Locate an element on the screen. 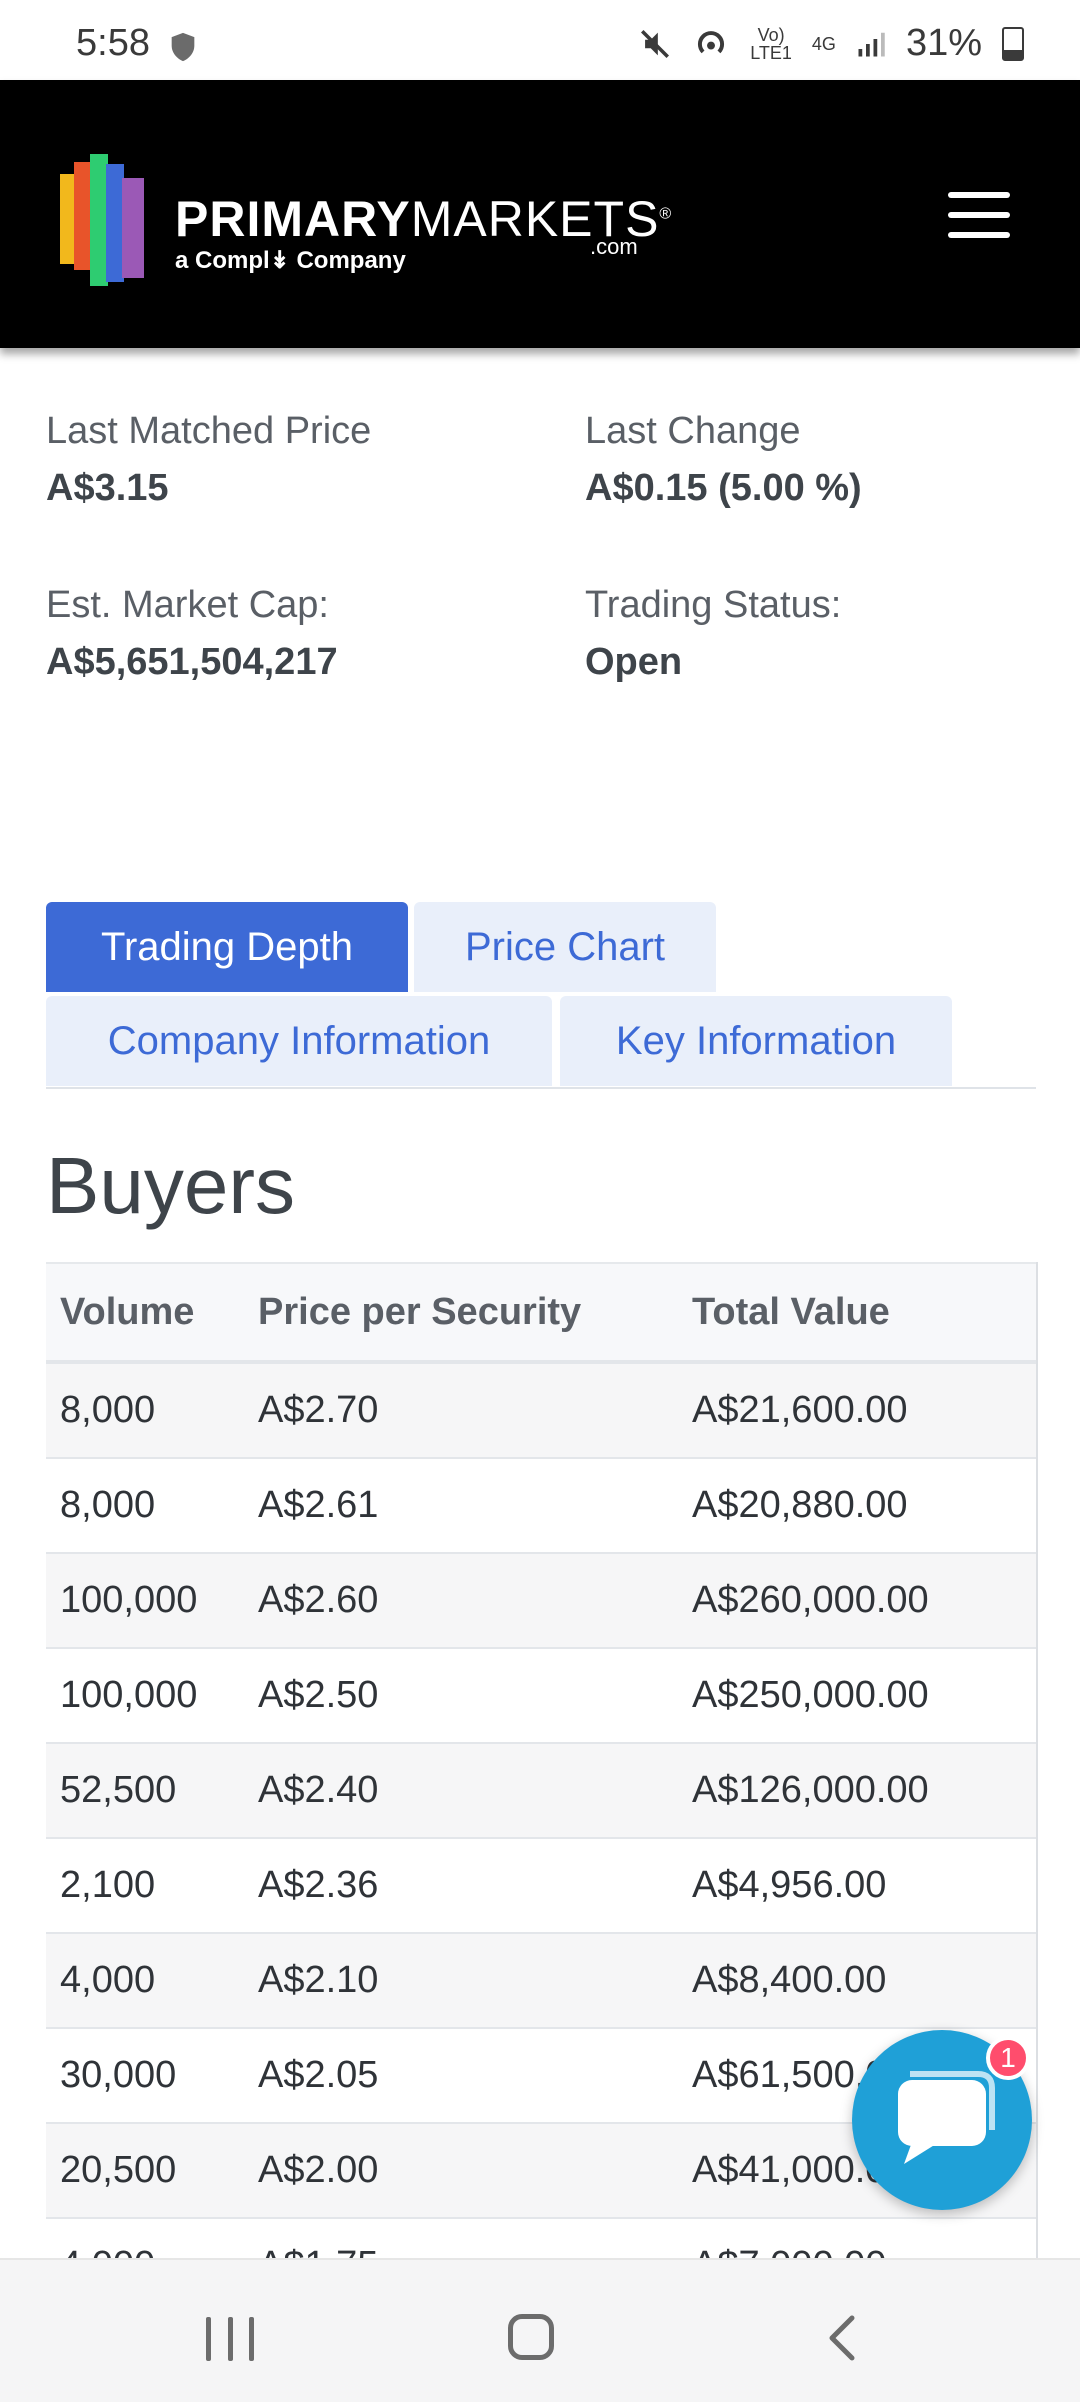  table-header: Volume Price per Security Total Value is located at coordinates (541, 1313).